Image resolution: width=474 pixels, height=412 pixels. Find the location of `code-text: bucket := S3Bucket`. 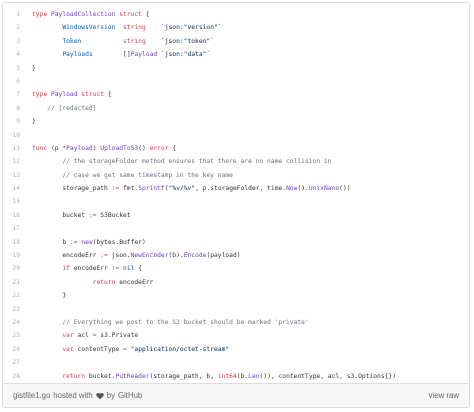

code-text: bucket := S3Bucket is located at coordinates (81, 215).